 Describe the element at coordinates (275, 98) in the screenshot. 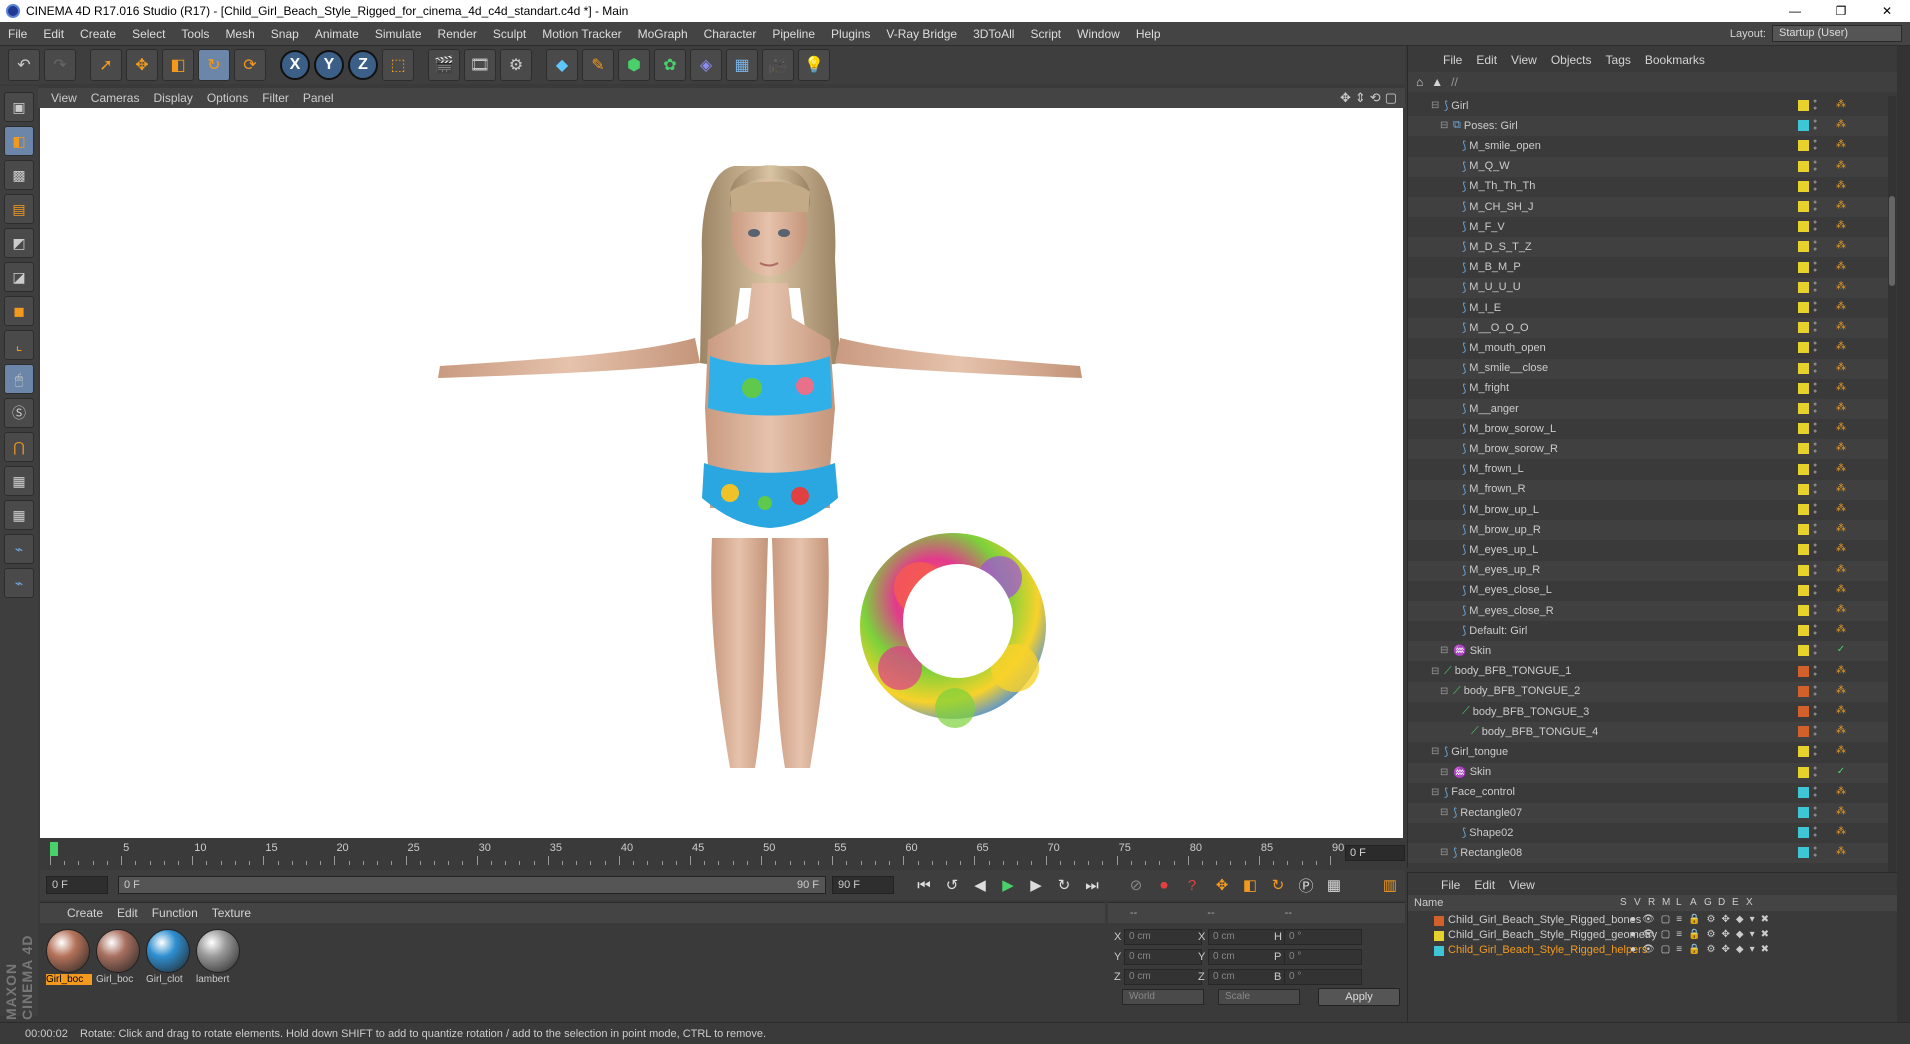

I see `viewport-menu-filter: Filter` at that location.